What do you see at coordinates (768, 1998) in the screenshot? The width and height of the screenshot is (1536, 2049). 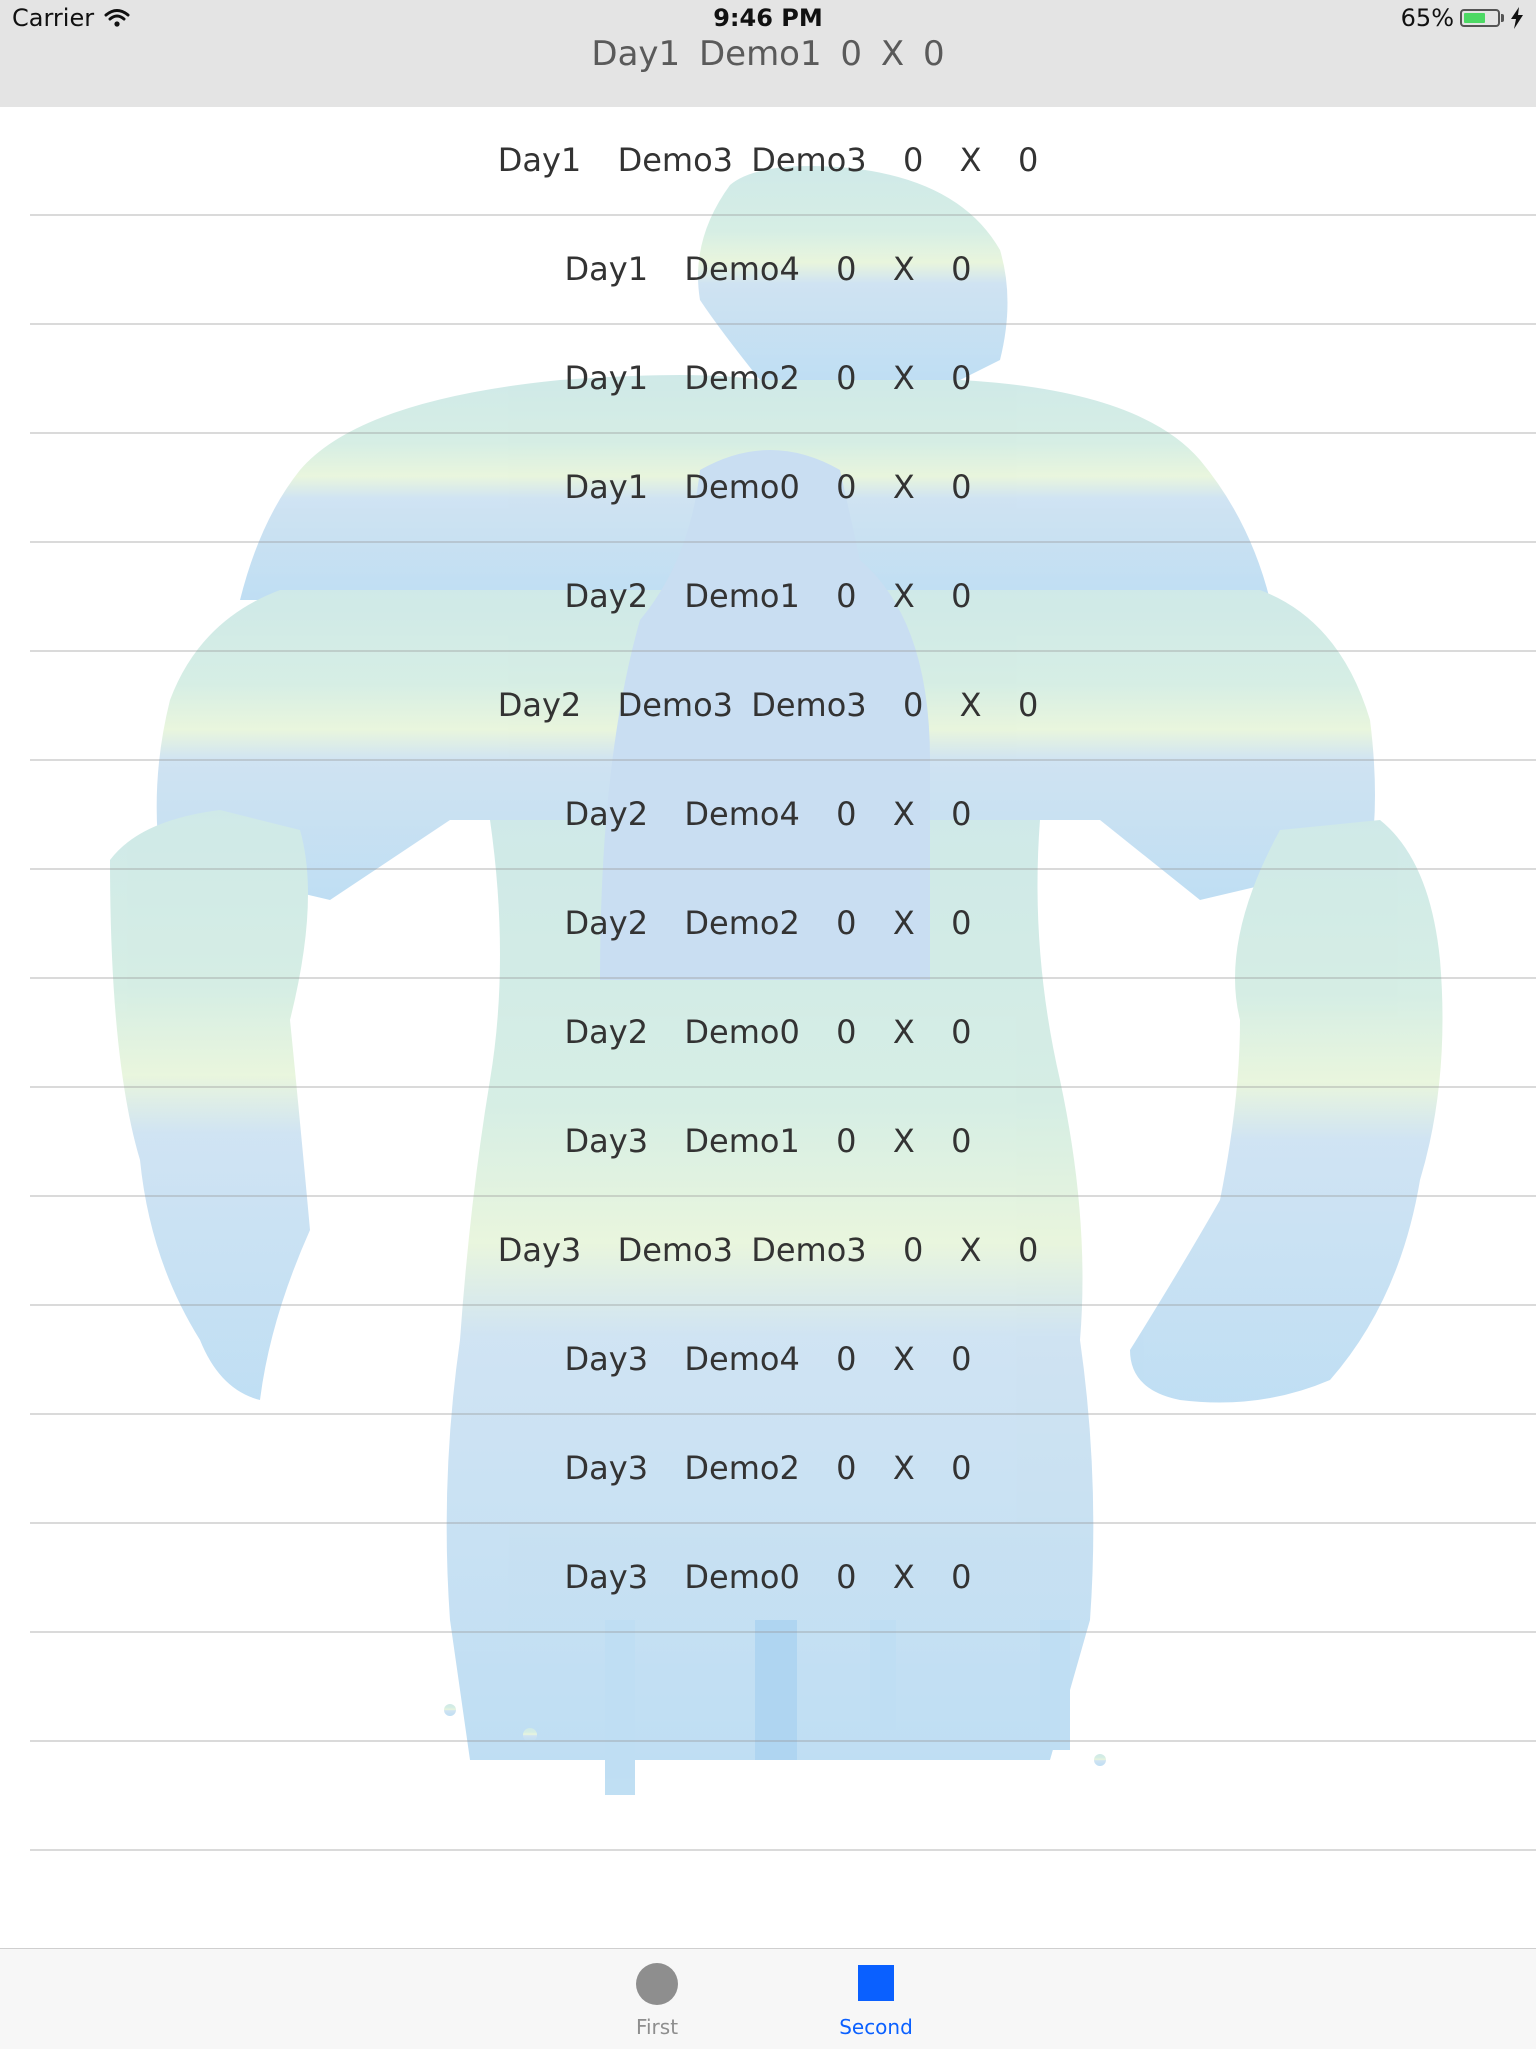 I see `tab-bar: First Second` at bounding box center [768, 1998].